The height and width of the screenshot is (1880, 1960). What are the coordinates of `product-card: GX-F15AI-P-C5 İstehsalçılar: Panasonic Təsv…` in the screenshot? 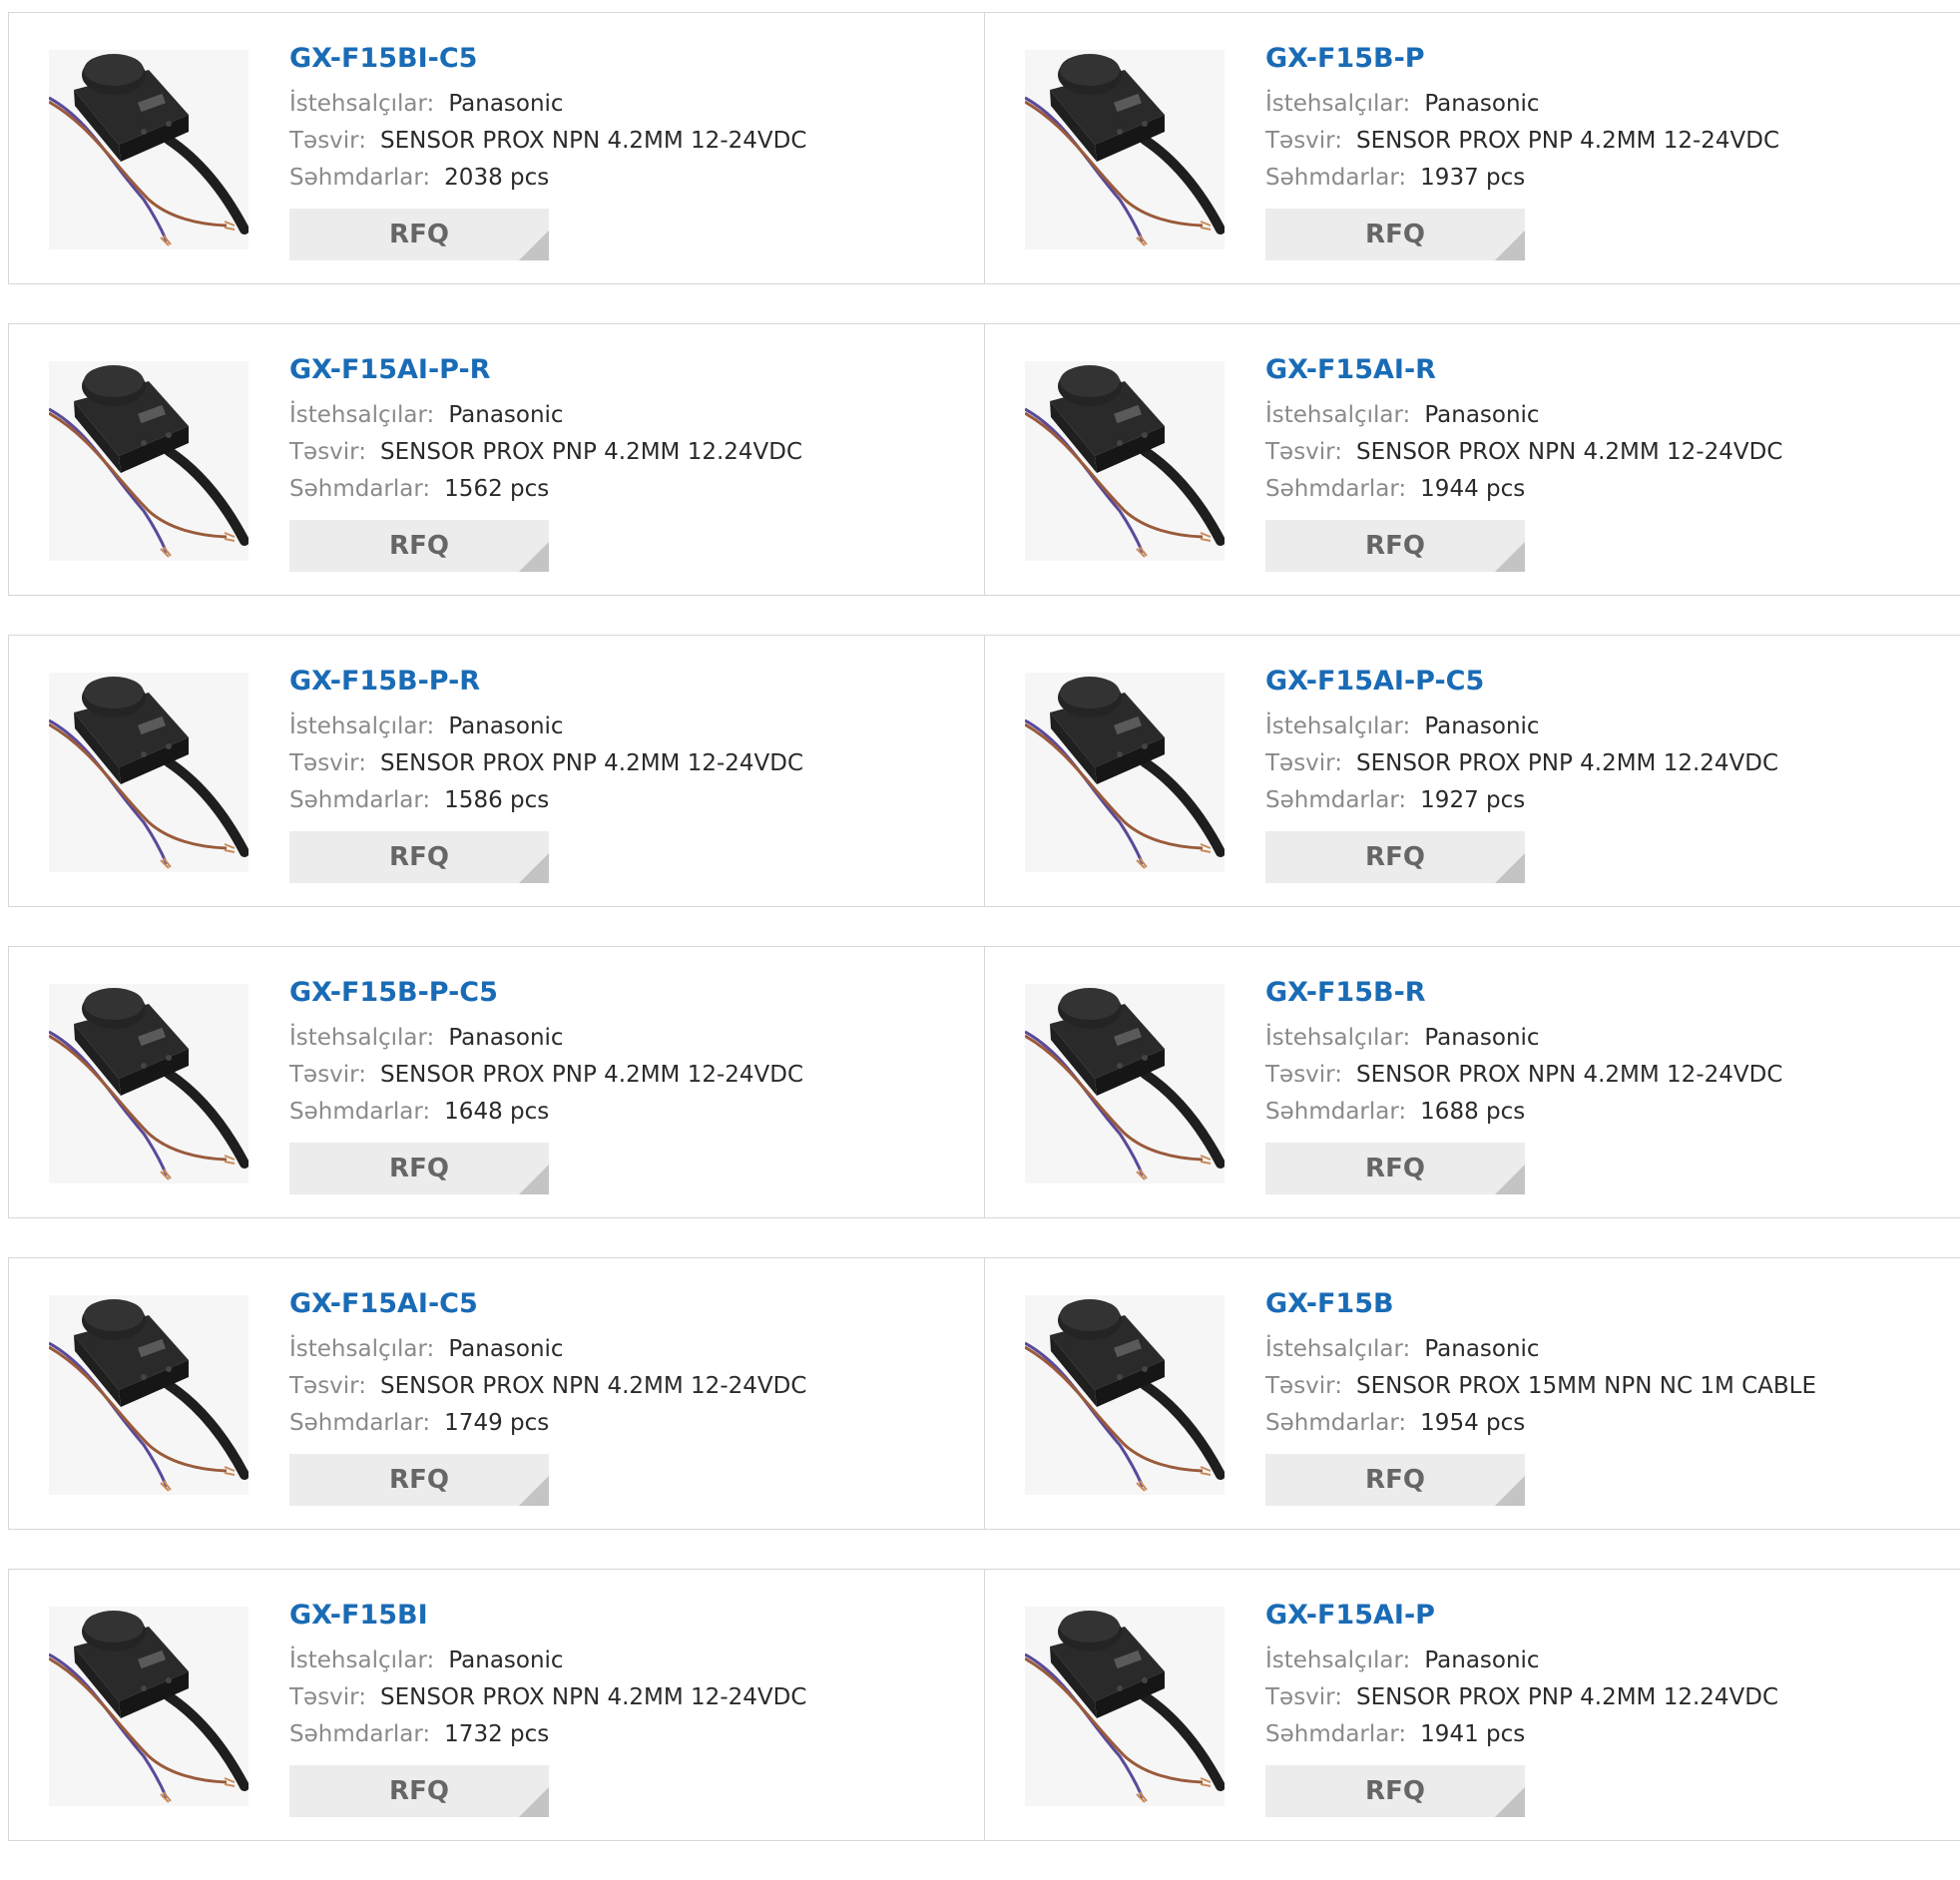 It's located at (1472, 771).